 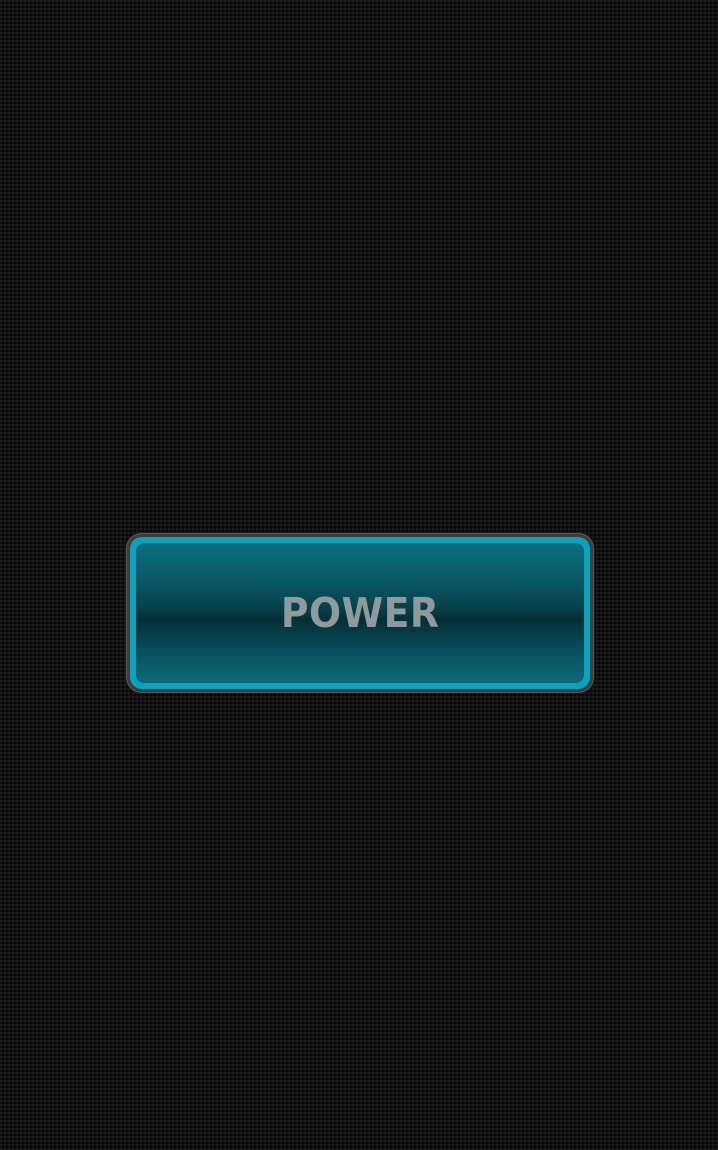 I want to click on power-button-rim: POWER, so click(x=360, y=613).